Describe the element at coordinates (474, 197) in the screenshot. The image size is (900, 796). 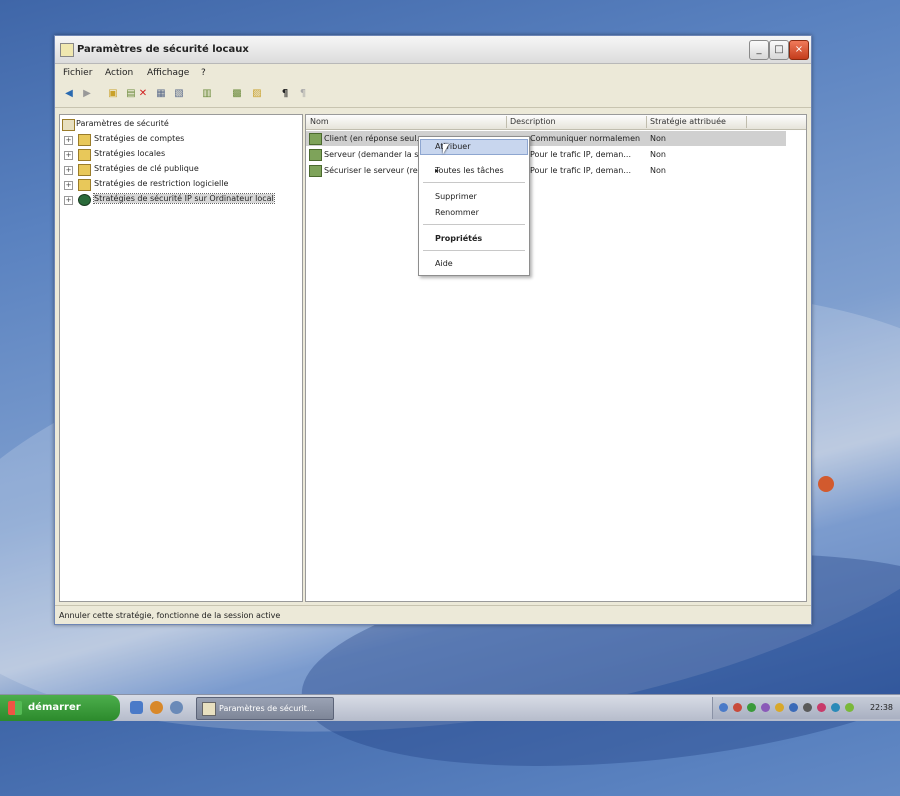
I see `menu-item-delete: Supprimer` at that location.